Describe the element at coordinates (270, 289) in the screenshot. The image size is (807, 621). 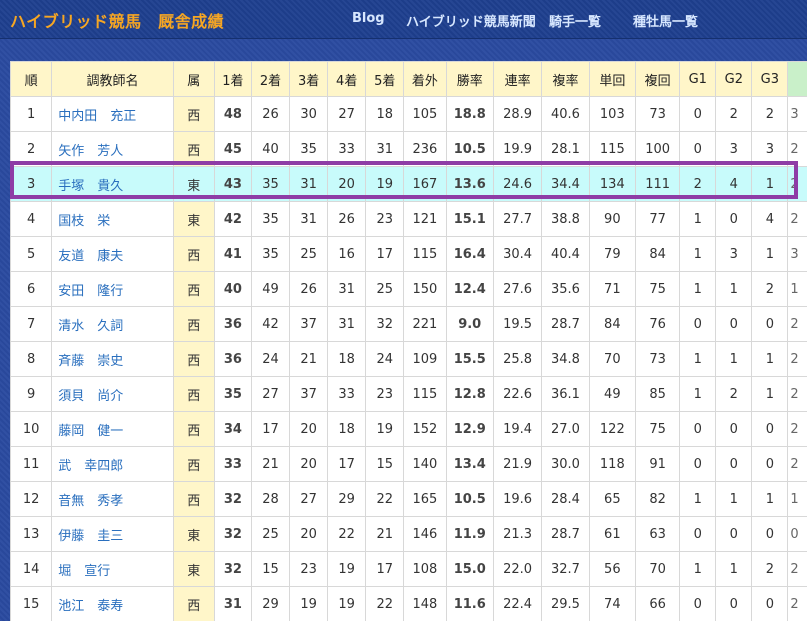
I see `cell-second: 49` at that location.